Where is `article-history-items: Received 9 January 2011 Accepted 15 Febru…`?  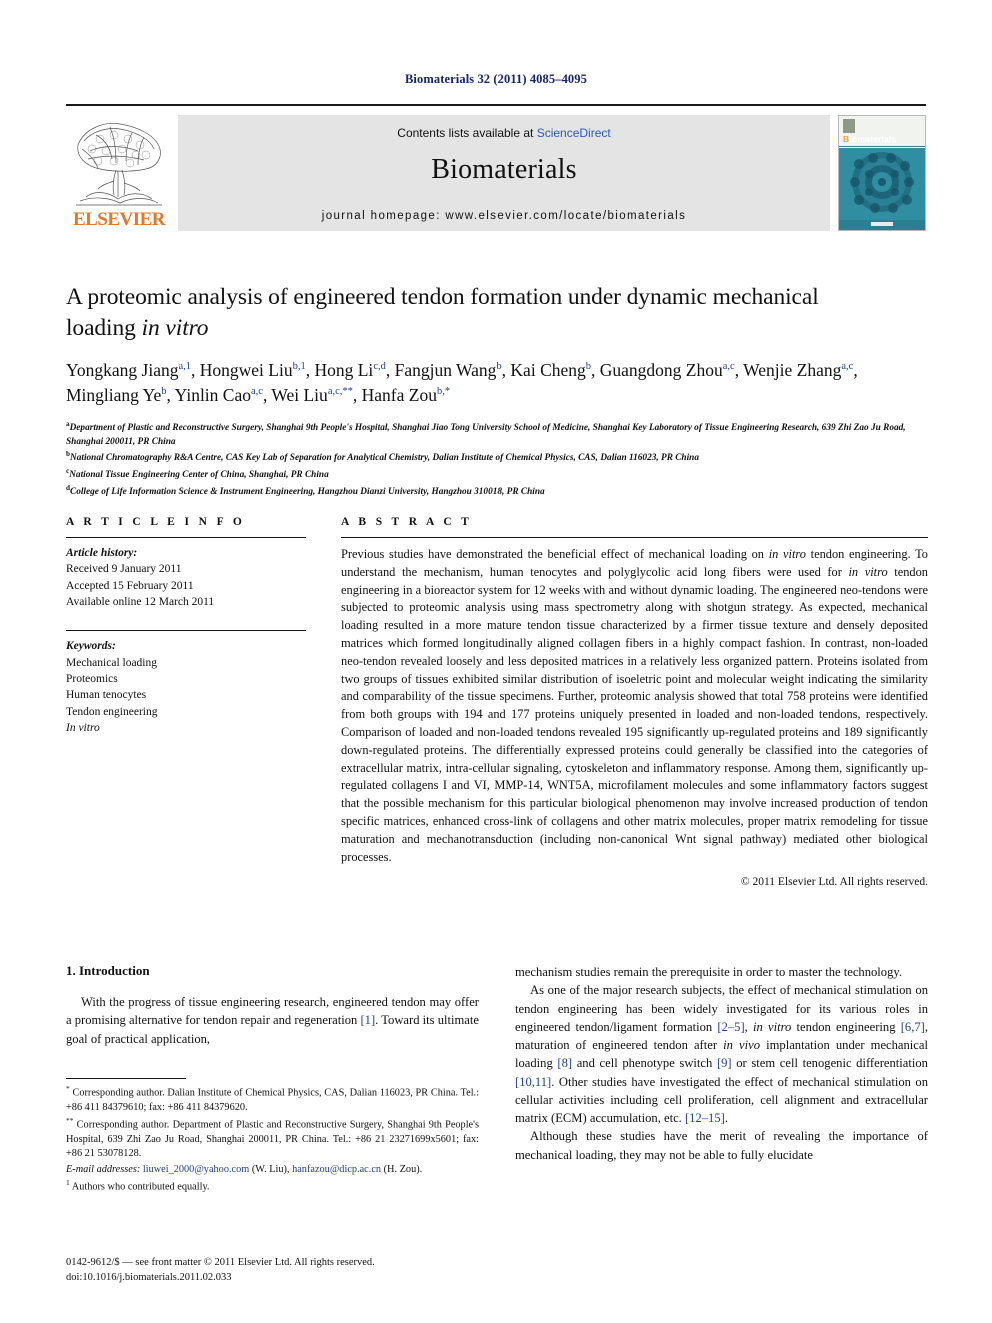
article-history-items: Received 9 January 2011 Accepted 15 Febru… is located at coordinates (186, 585).